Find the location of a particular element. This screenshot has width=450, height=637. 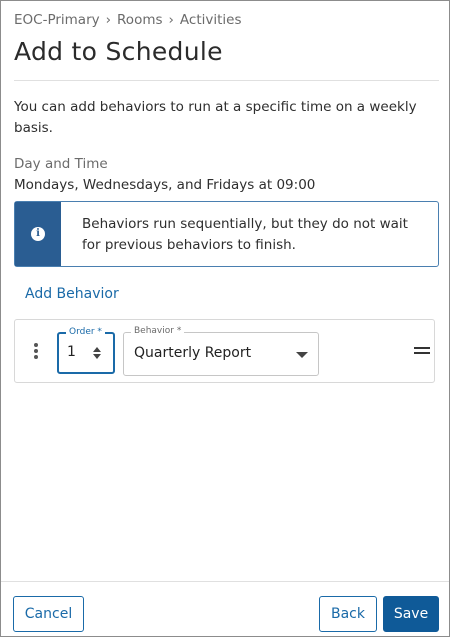

title-divider is located at coordinates (226, 80).